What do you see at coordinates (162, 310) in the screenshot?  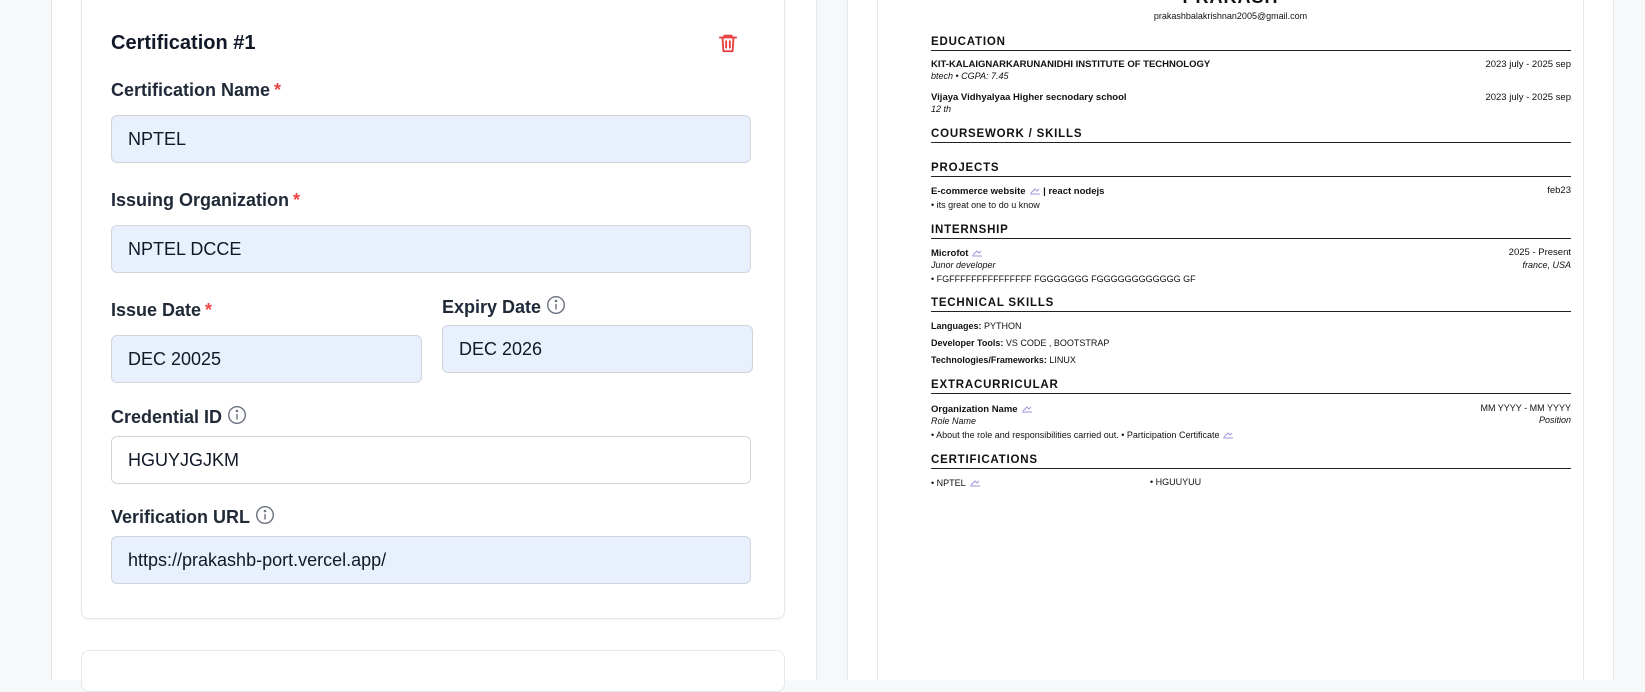 I see `issue-date-label: Issue Date *` at bounding box center [162, 310].